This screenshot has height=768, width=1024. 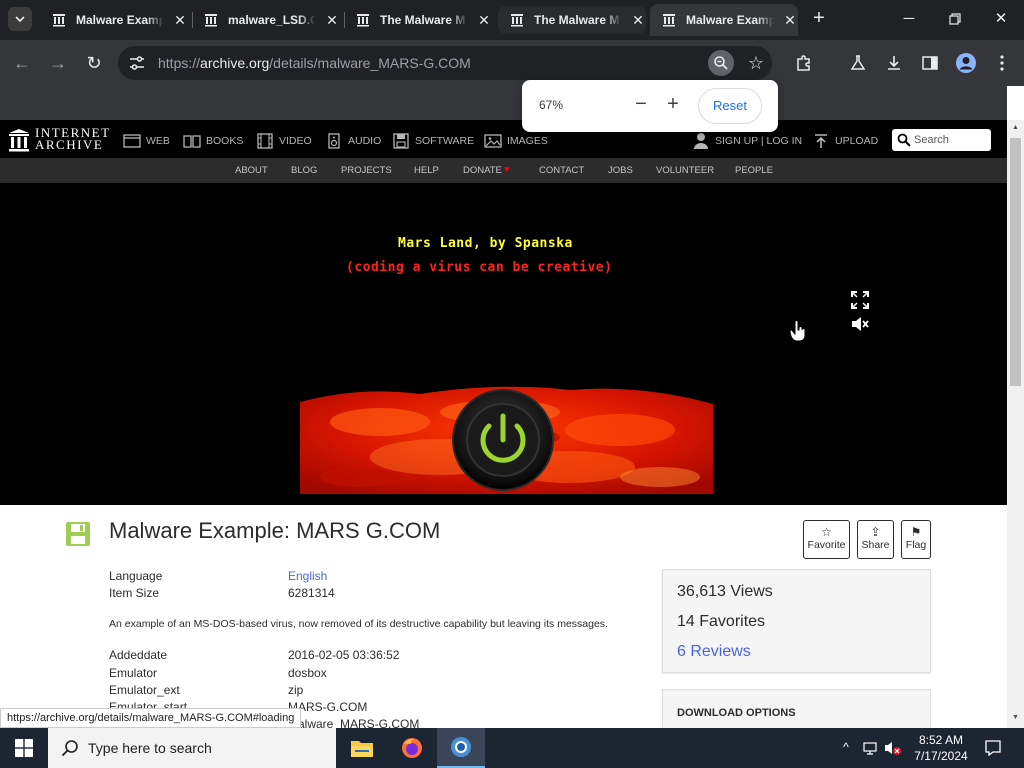 I want to click on nav-web-label: WEB, so click(x=158, y=141).